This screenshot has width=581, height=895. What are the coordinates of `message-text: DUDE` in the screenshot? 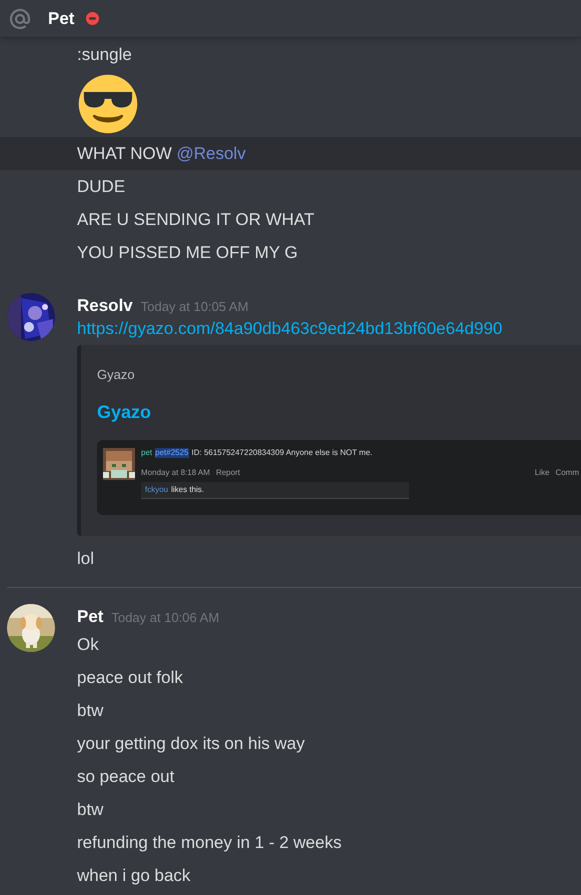 It's located at (101, 186).